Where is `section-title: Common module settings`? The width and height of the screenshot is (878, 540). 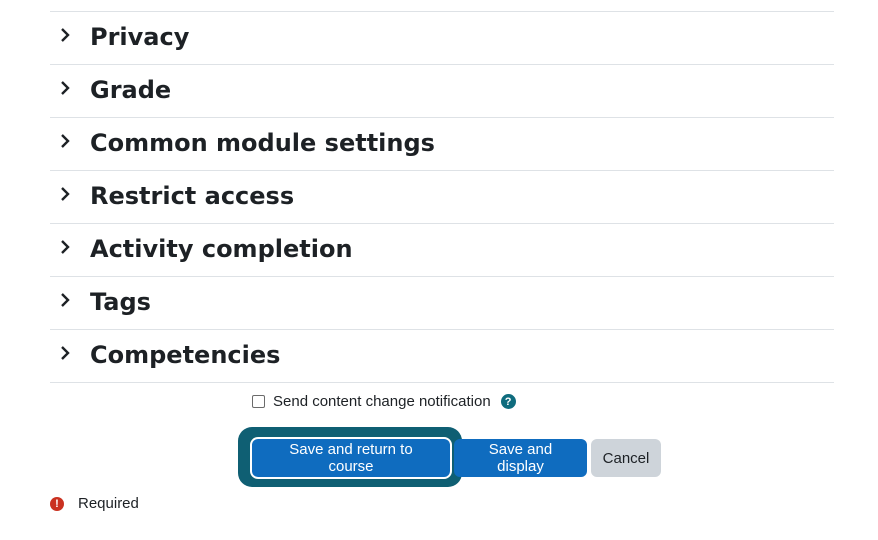 section-title: Common module settings is located at coordinates (262, 142).